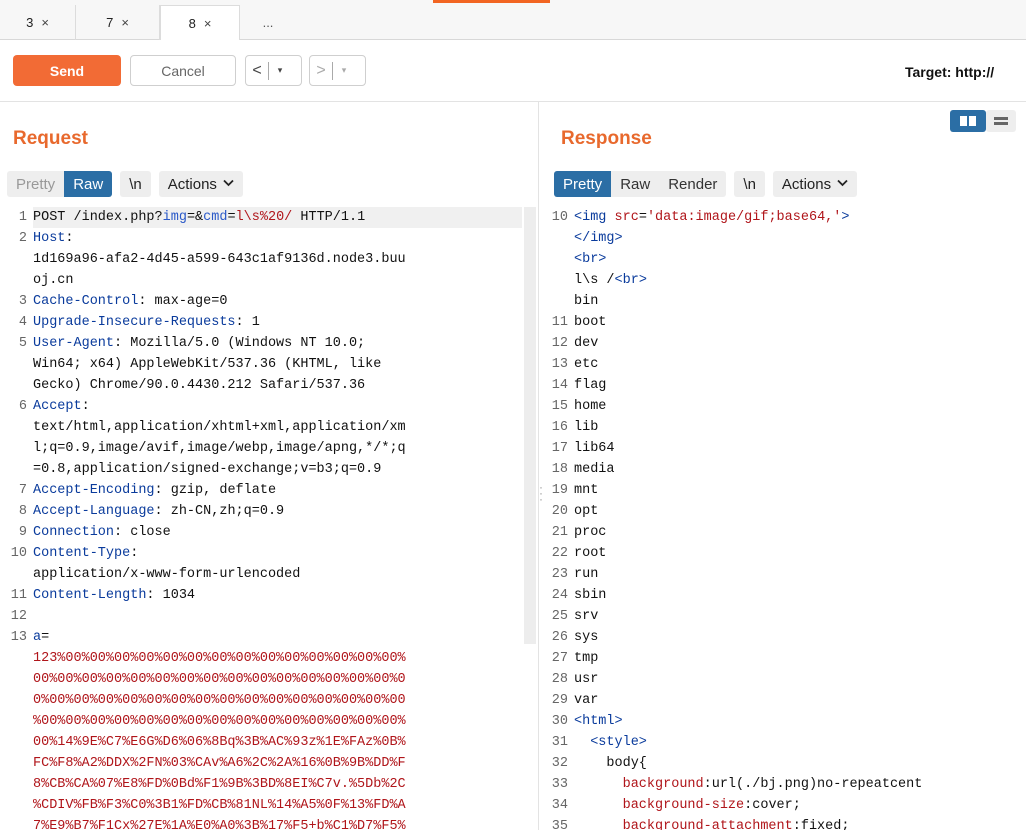  Describe the element at coordinates (1001, 121) in the screenshot. I see `split-rows-icon` at that location.